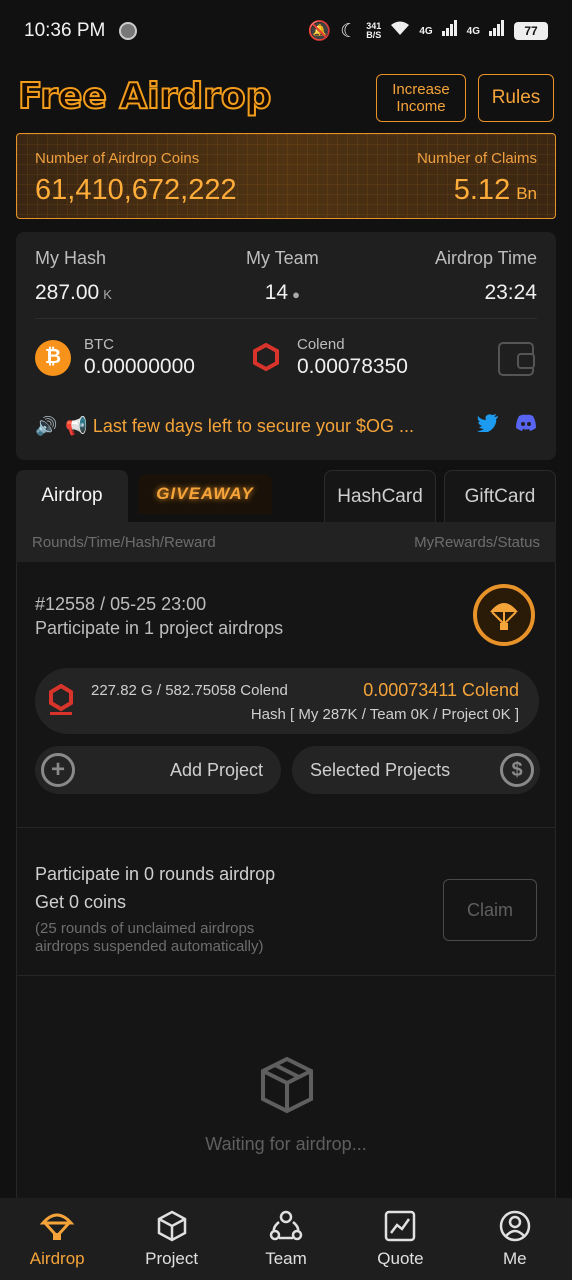 This screenshot has width=572, height=1280. Describe the element at coordinates (526, 193) in the screenshot. I see `claims-unit: Bn` at that location.